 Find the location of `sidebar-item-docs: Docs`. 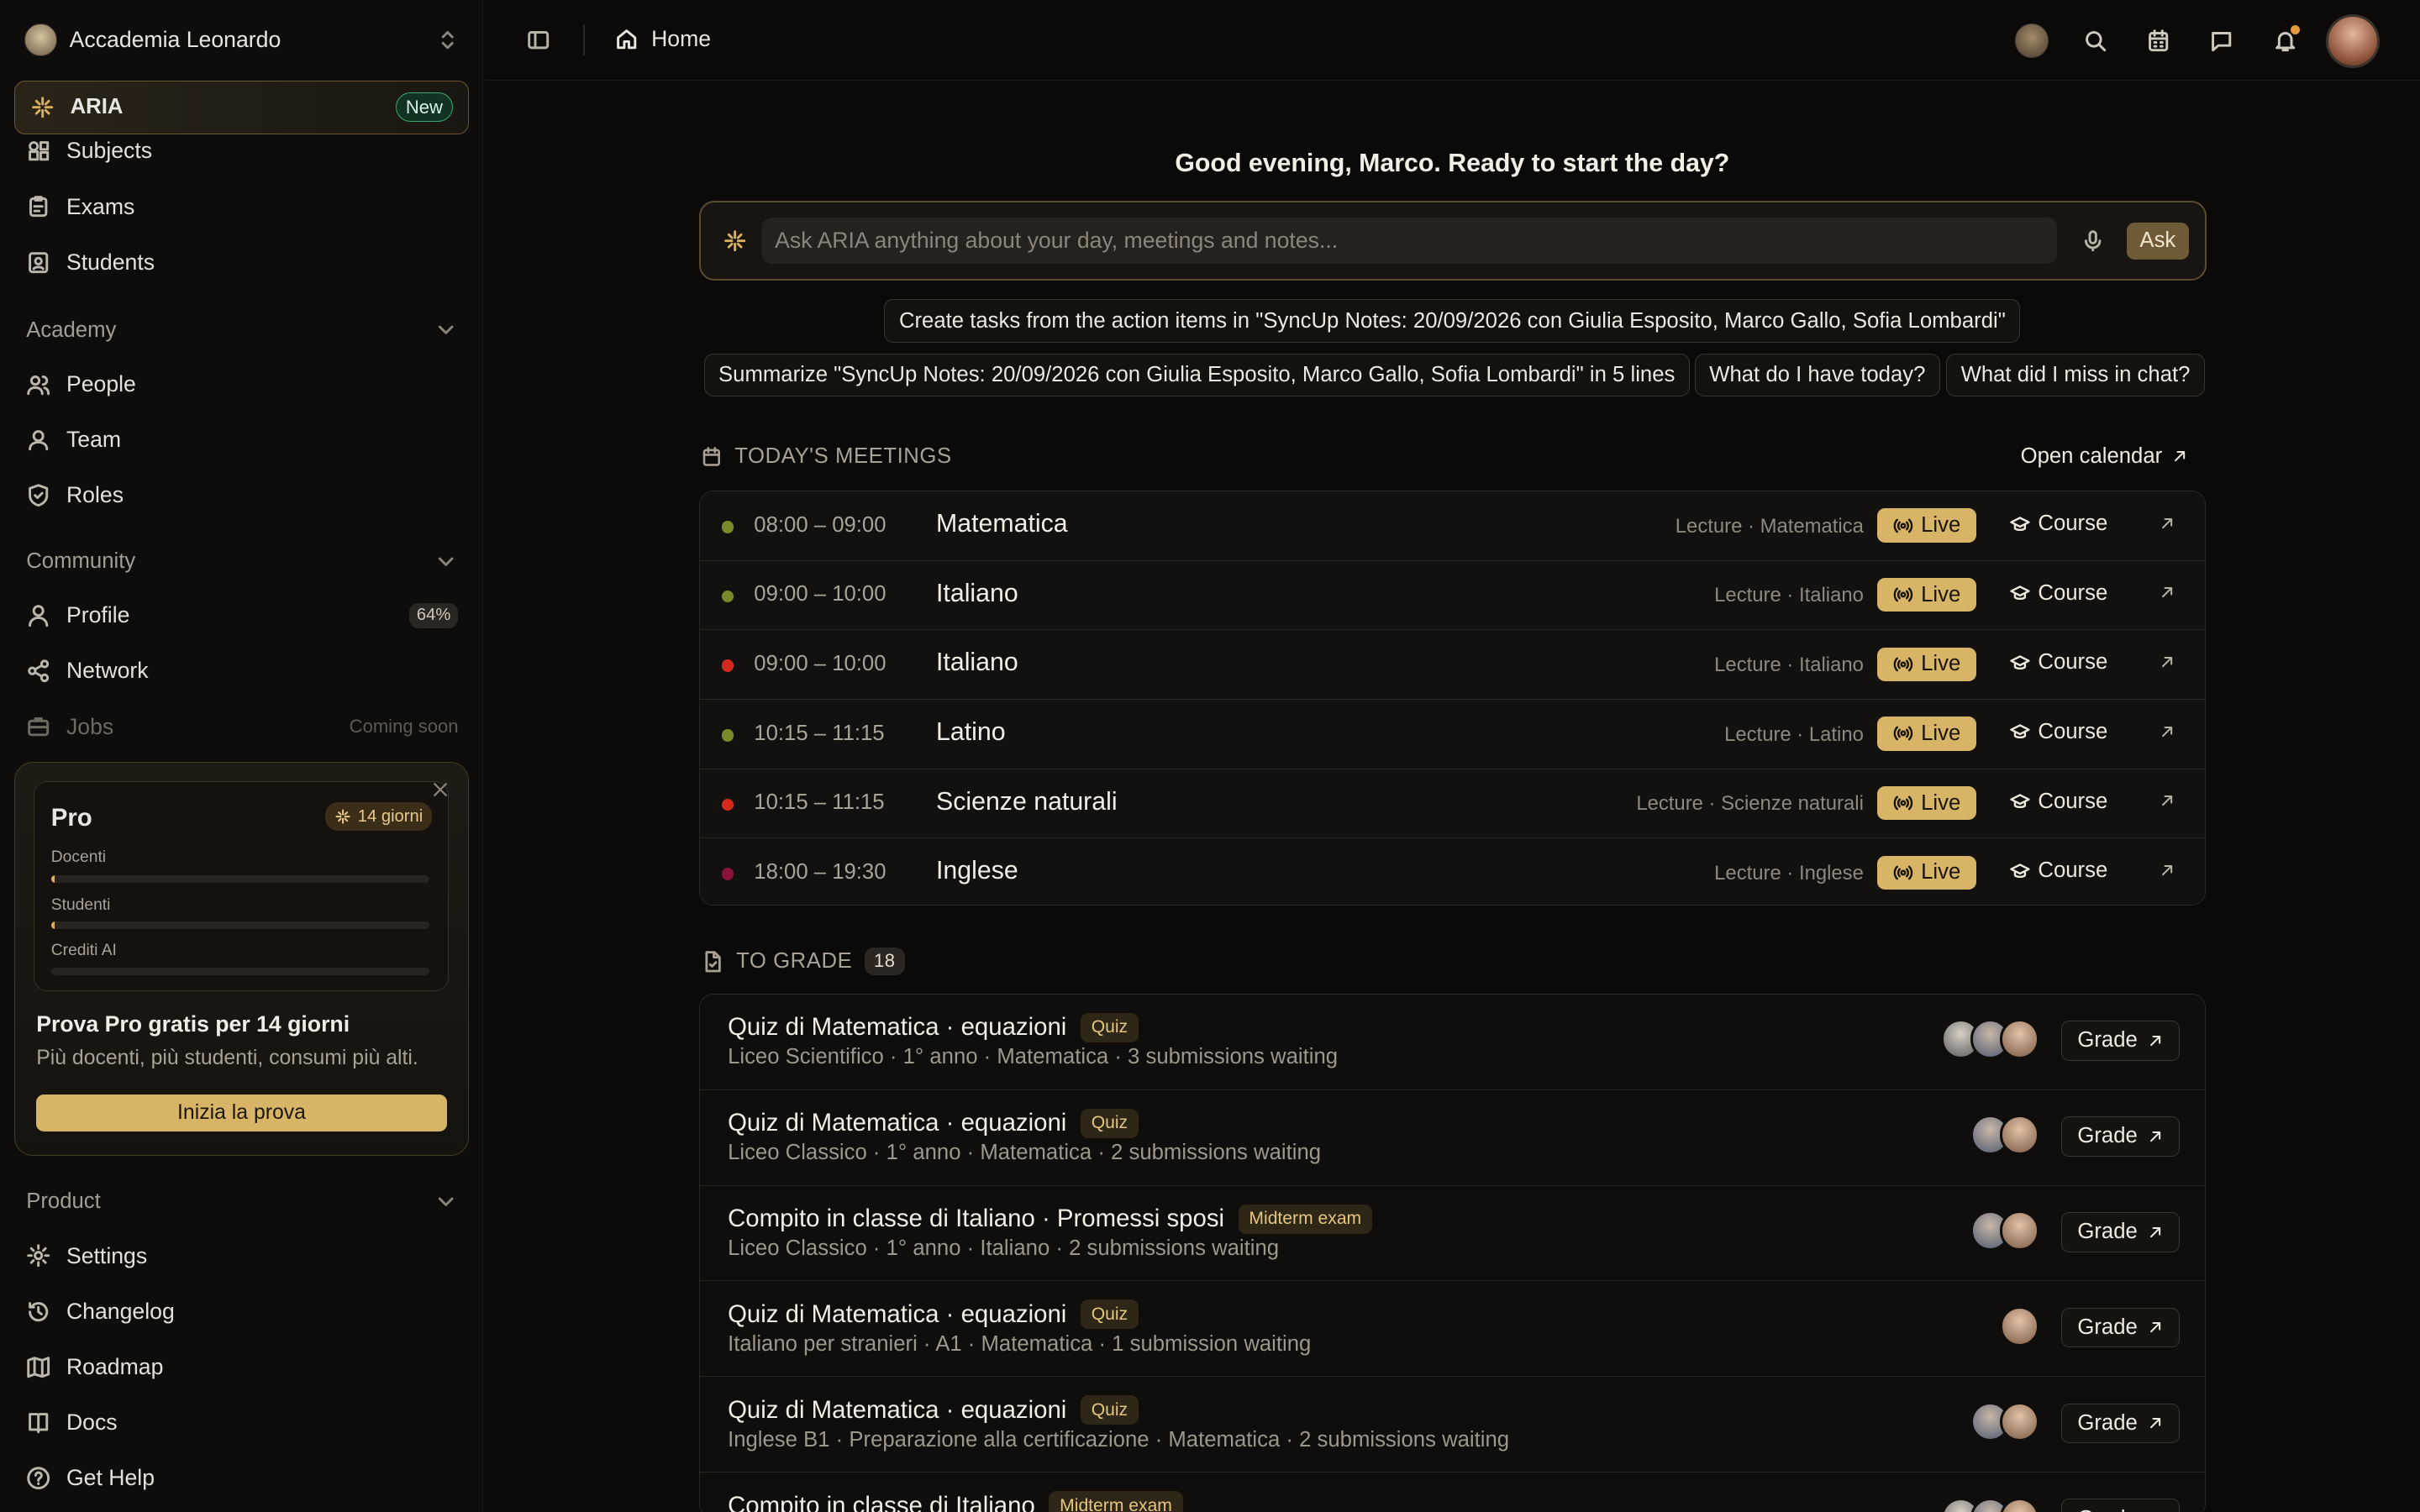

sidebar-item-docs: Docs is located at coordinates (242, 1423).